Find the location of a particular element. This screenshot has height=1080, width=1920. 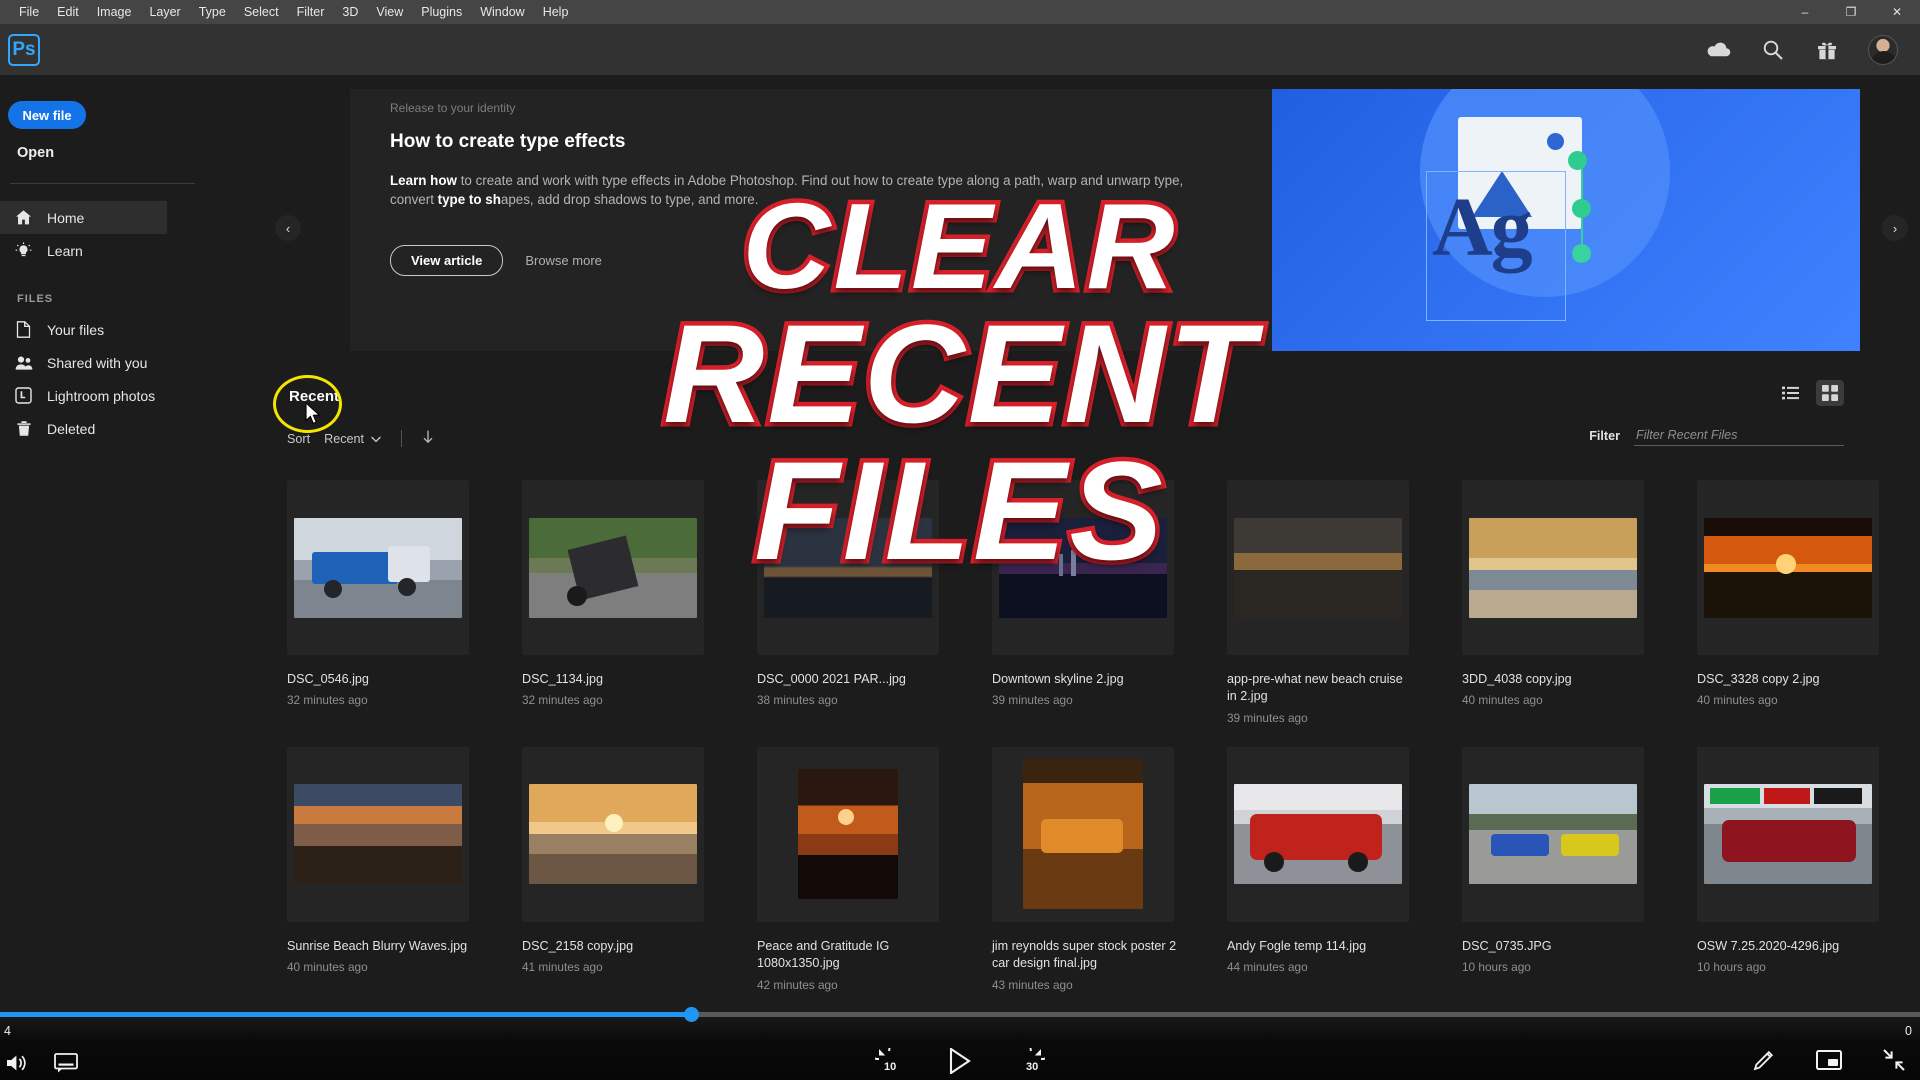

progress-bar-knob is located at coordinates (692, 1014).